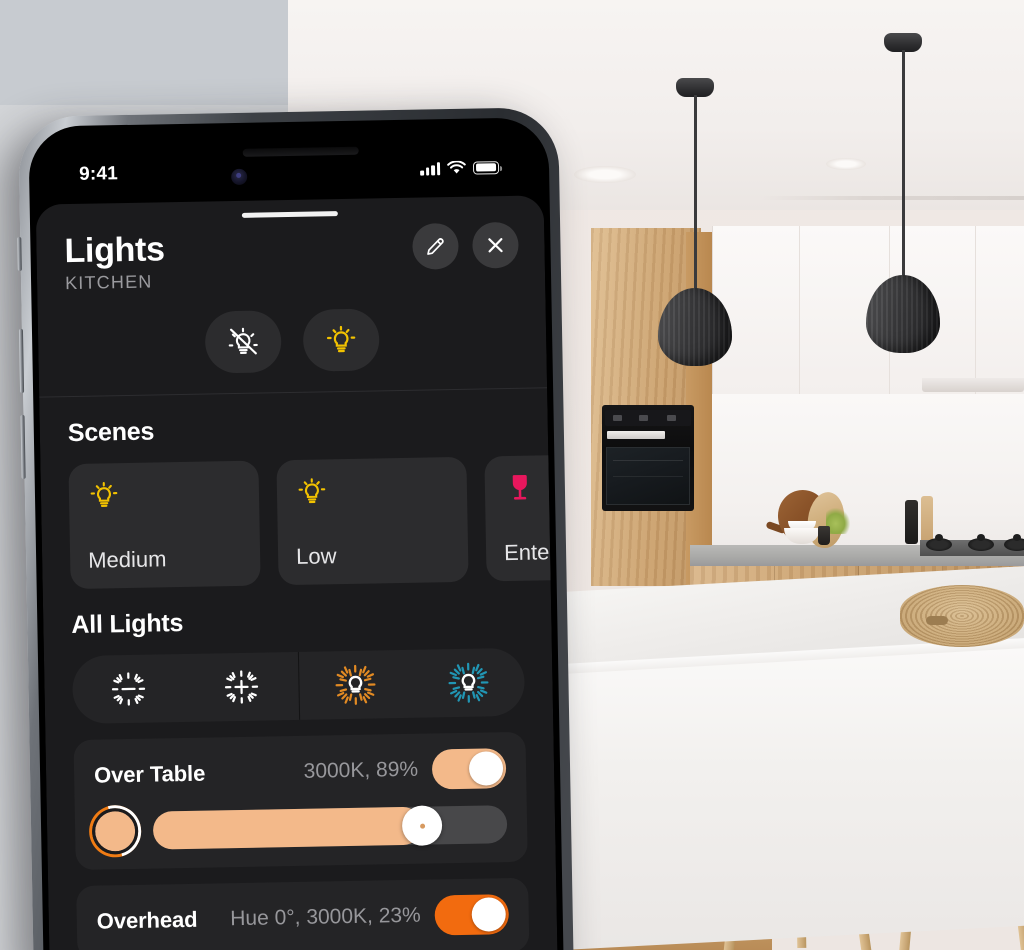  Describe the element at coordinates (291, 296) in the screenshot. I see `sheet-header: Lights KITCHEN` at that location.